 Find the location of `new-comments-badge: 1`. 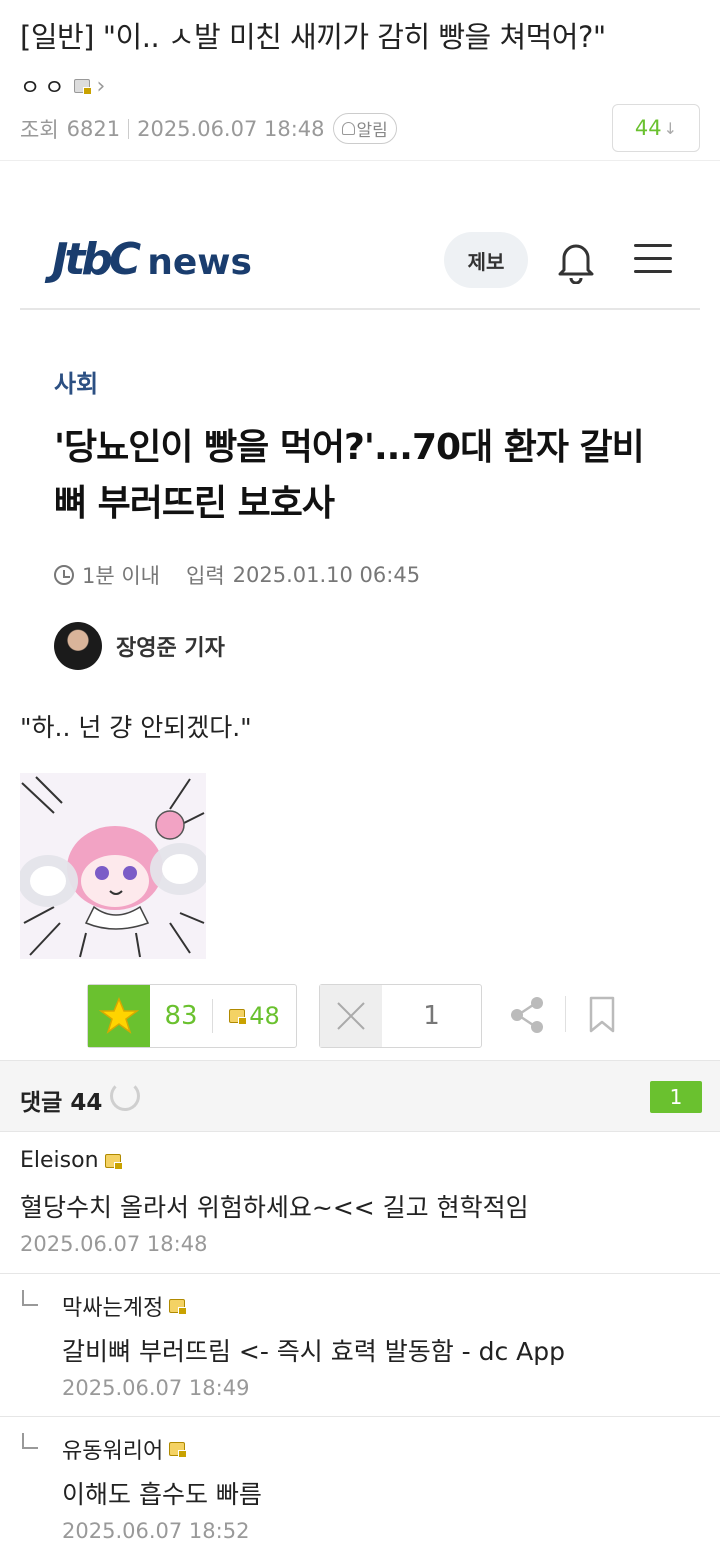

new-comments-badge: 1 is located at coordinates (676, 1097).